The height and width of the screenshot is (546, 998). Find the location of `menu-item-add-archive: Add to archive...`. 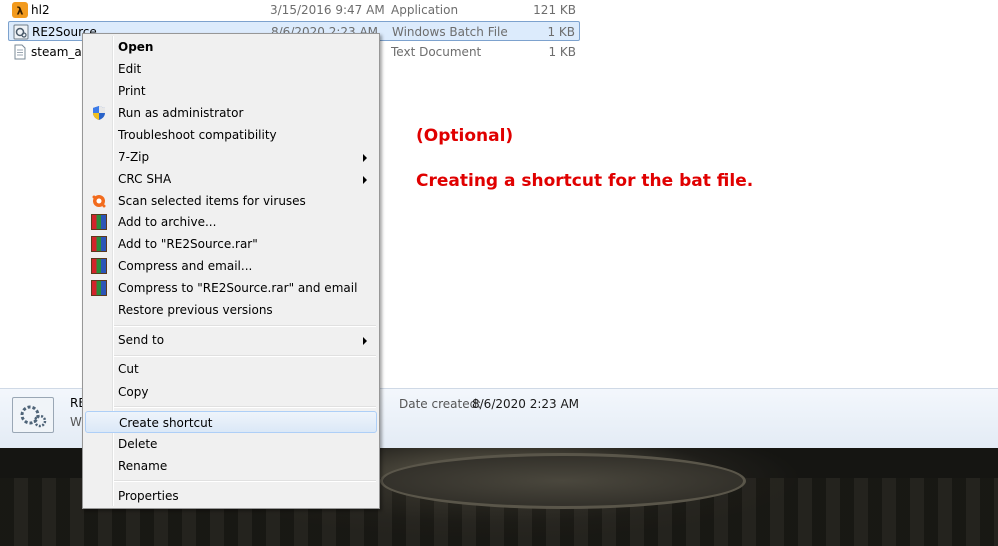

menu-item-add-archive: Add to archive... is located at coordinates (231, 222).